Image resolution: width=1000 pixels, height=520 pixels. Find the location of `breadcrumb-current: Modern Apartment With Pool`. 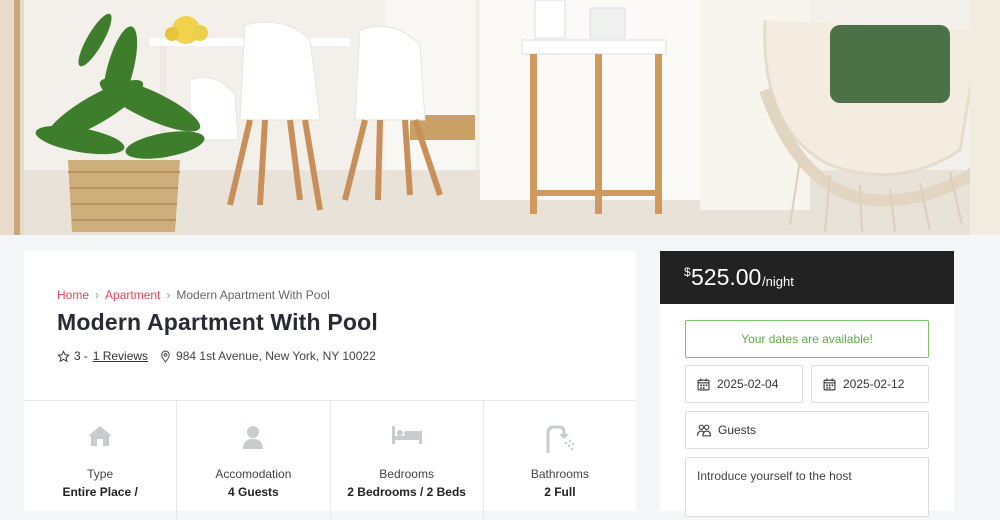

breadcrumb-current: Modern Apartment With Pool is located at coordinates (253, 295).